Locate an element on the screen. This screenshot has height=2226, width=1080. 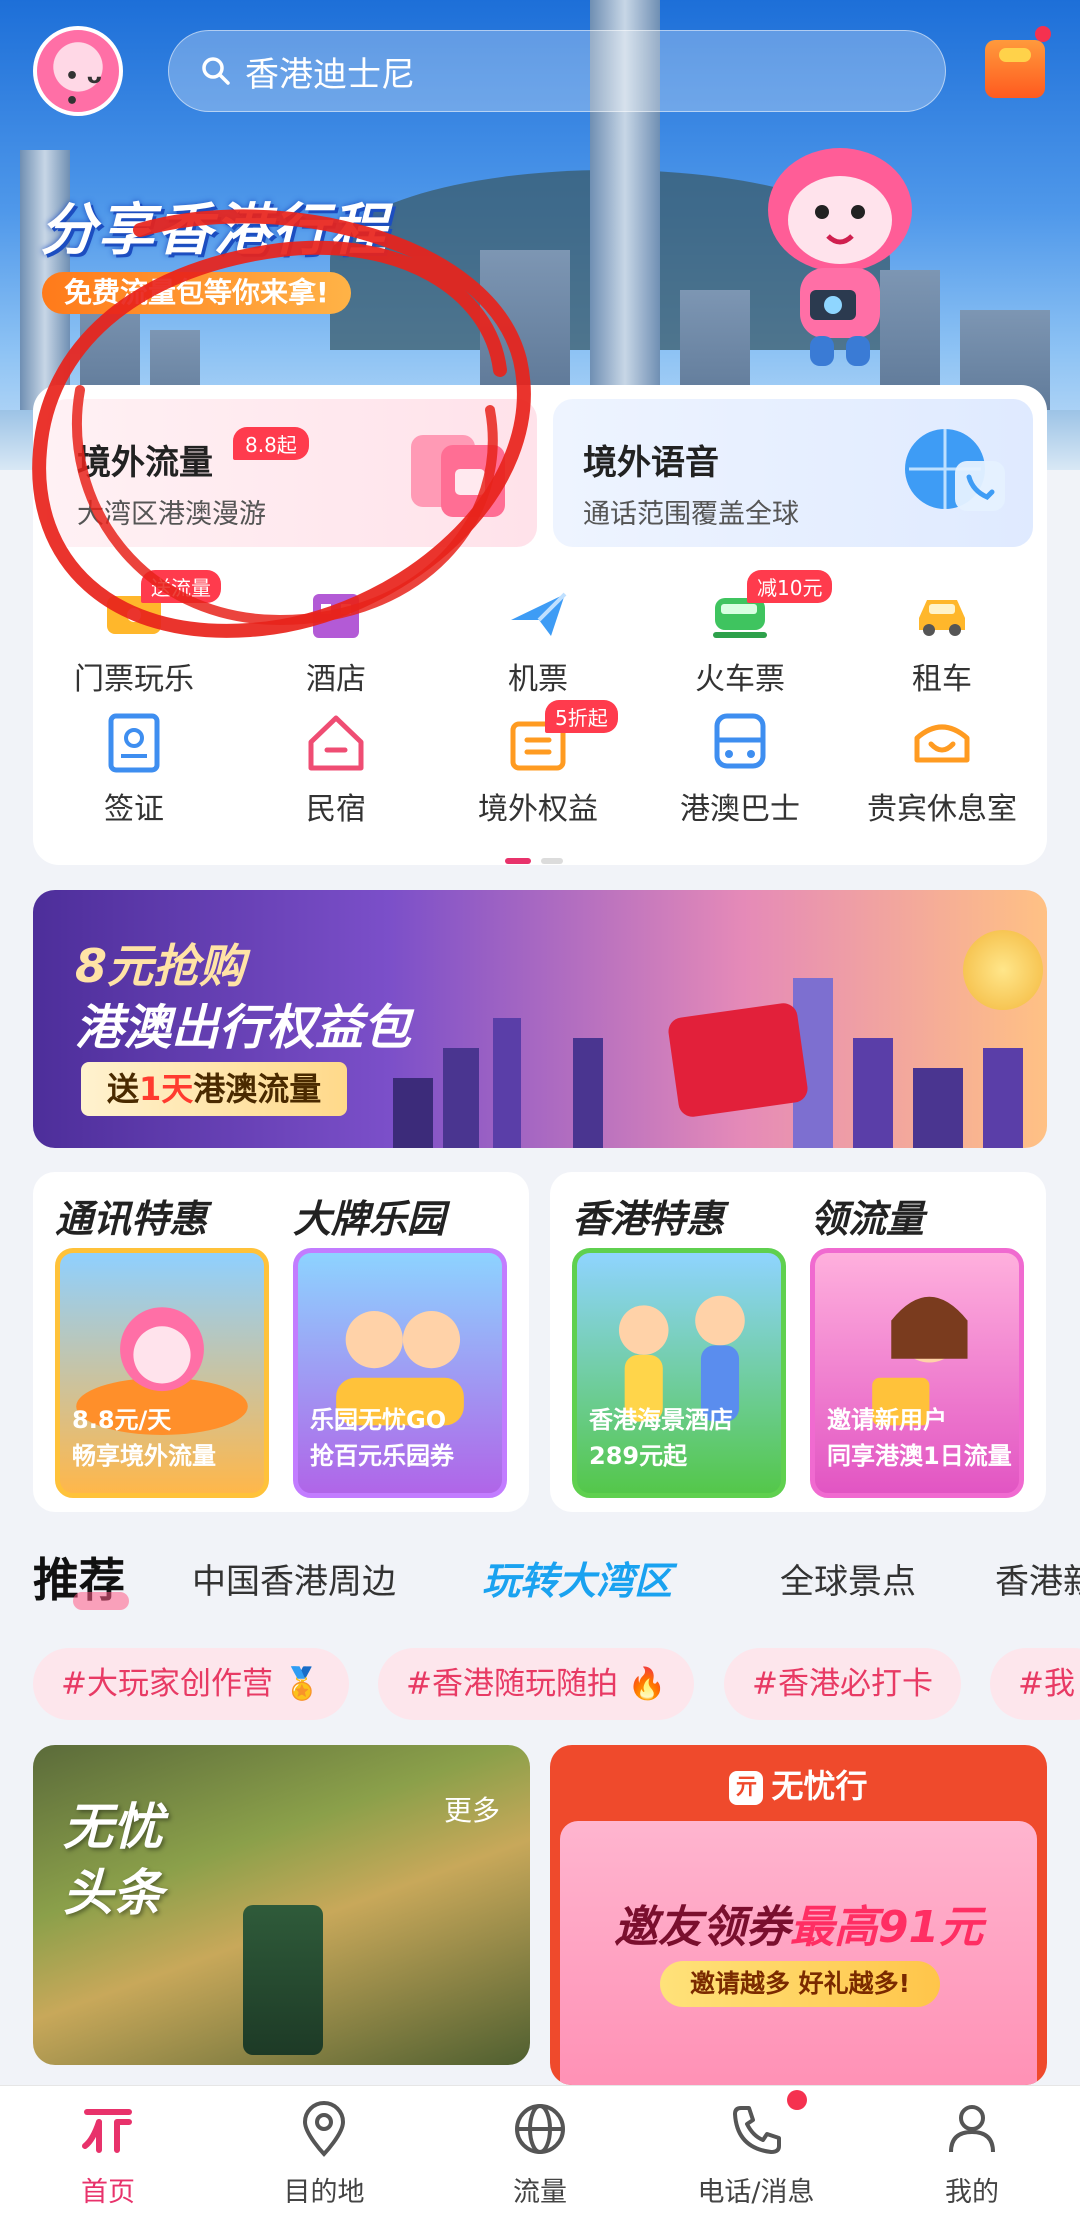
page-indicator is located at coordinates (539, 858).